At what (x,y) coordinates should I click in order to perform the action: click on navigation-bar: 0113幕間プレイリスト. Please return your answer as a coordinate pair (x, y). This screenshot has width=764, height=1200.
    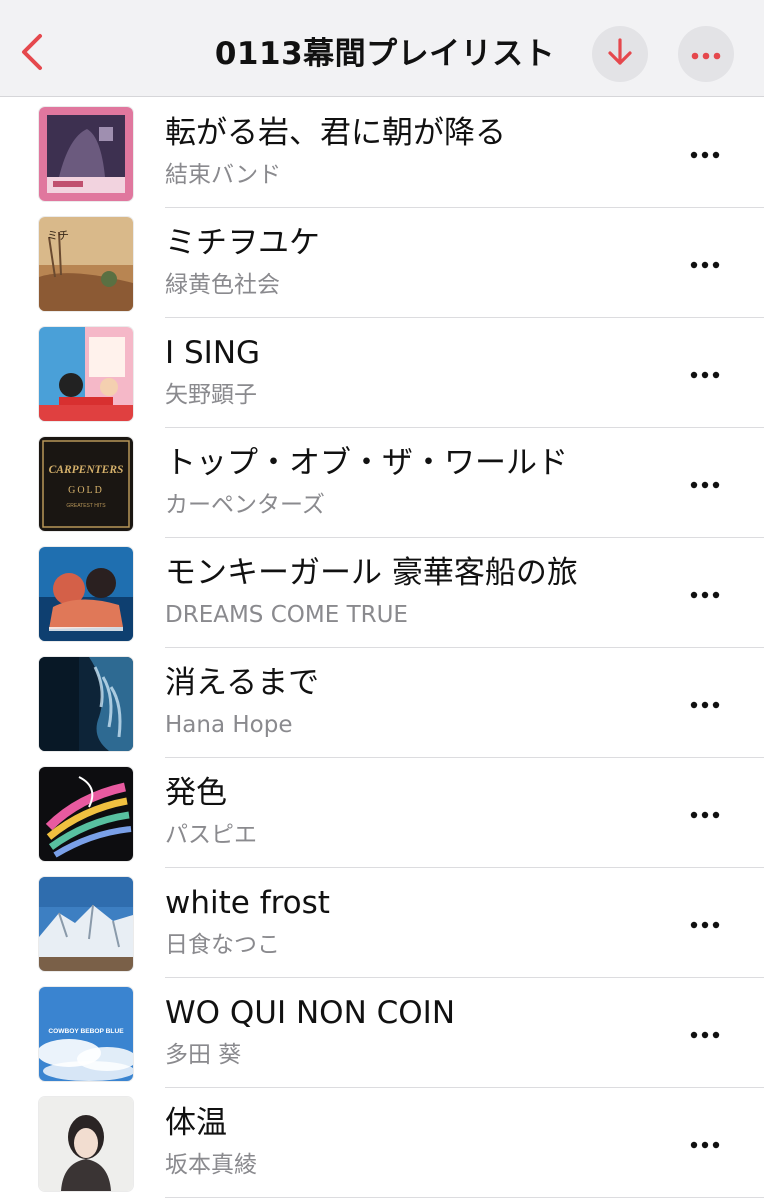
    Looking at the image, I should click on (382, 48).